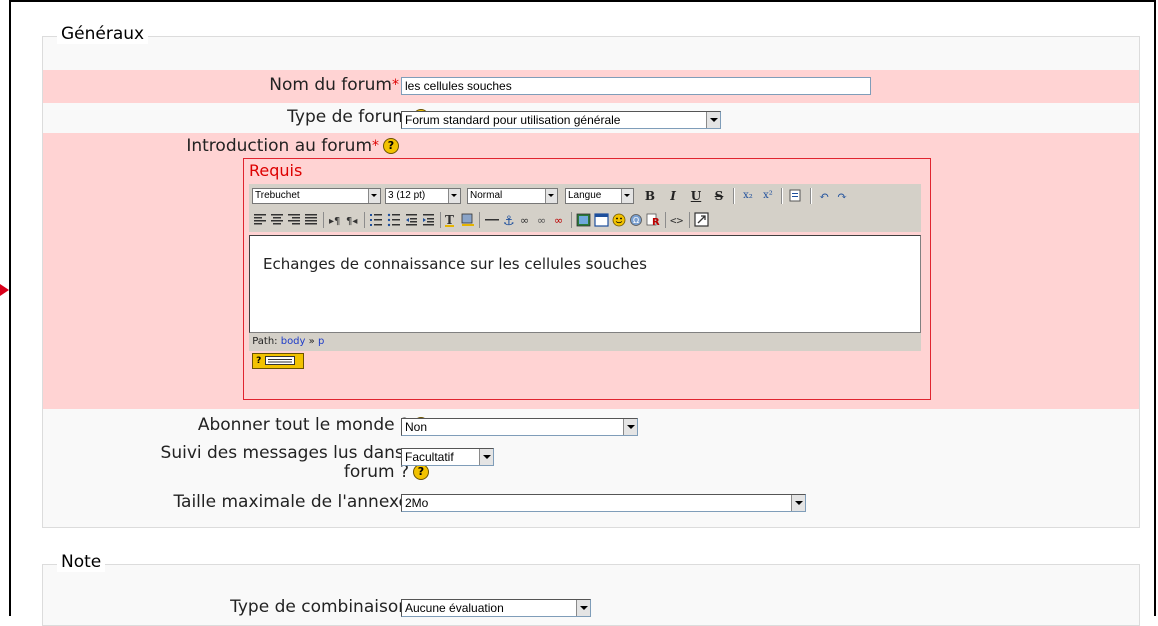  What do you see at coordinates (313, 425) in the screenshot?
I see `subscribe-label: Abonner tout le monde ??` at bounding box center [313, 425].